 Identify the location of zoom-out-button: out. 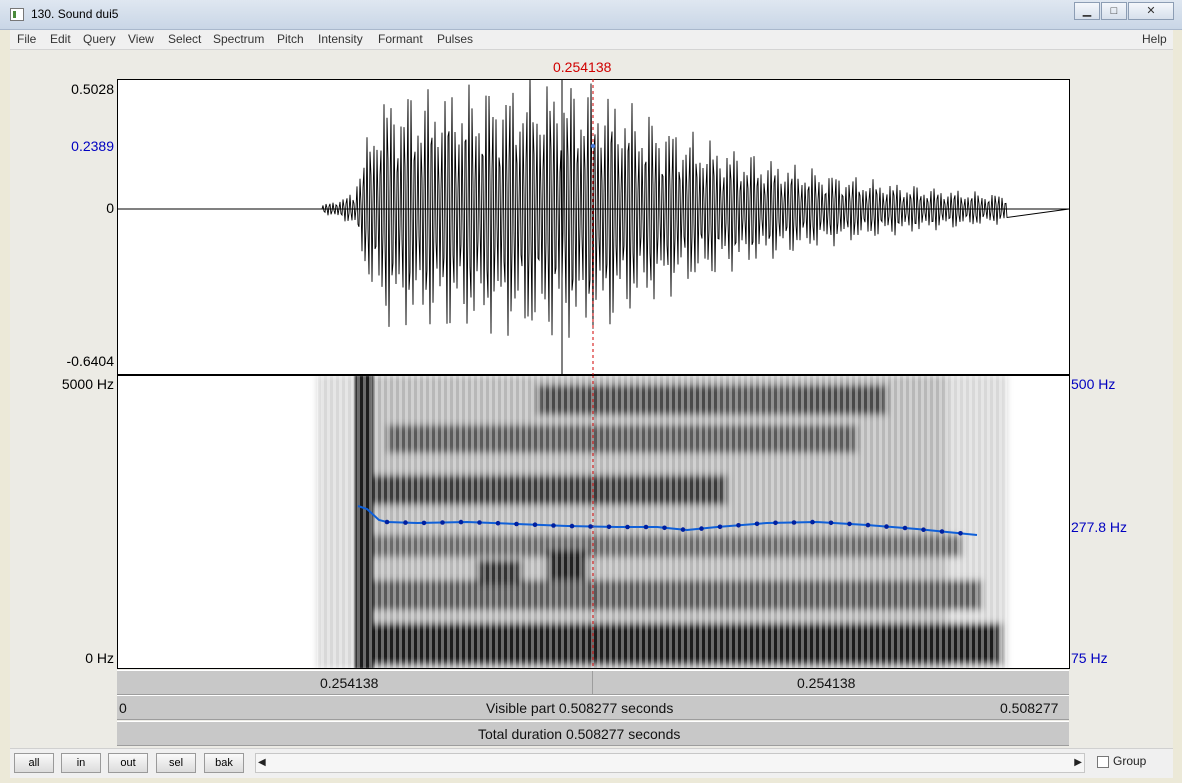
(128, 763).